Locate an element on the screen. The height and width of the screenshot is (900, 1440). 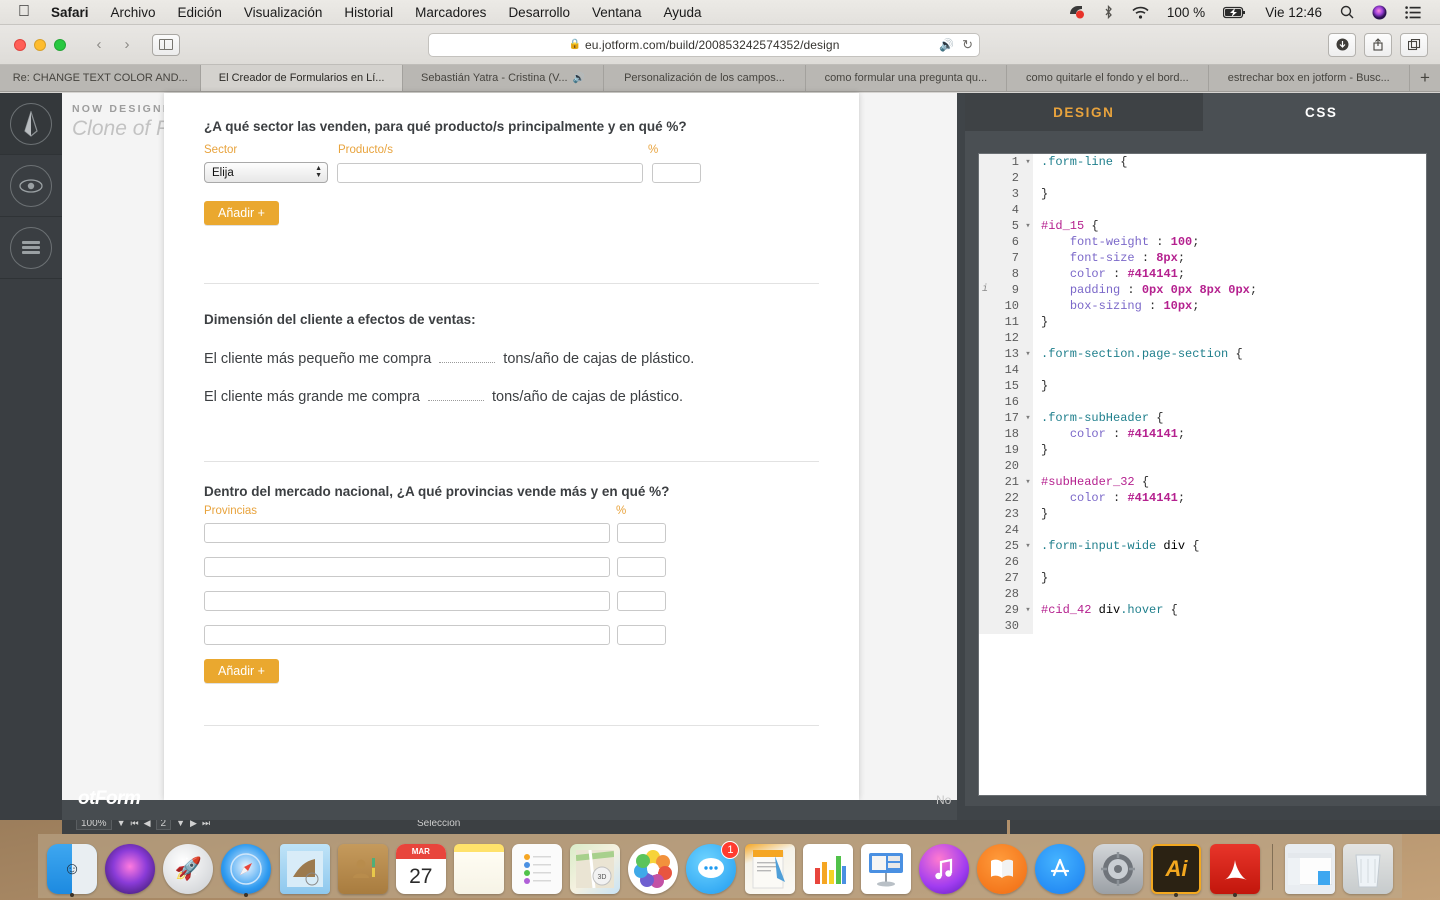
menu-item-safari: Safari is located at coordinates (70, 12).